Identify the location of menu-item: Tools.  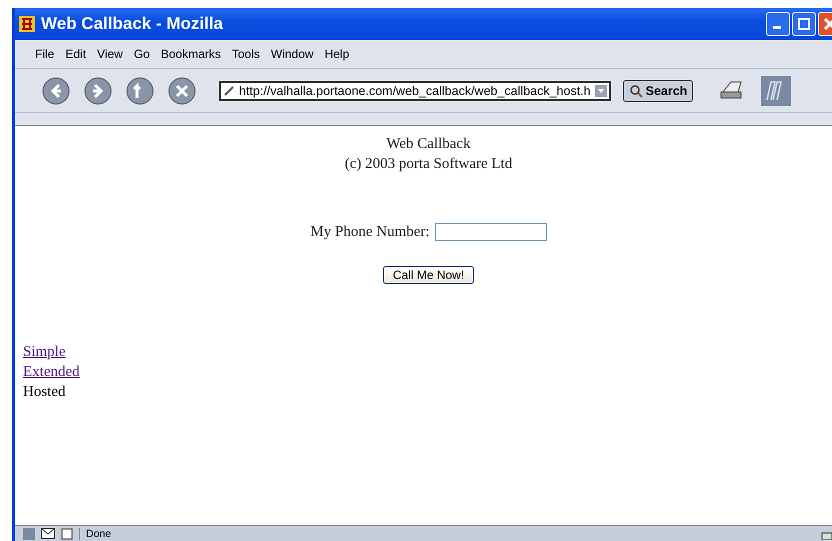
(246, 54).